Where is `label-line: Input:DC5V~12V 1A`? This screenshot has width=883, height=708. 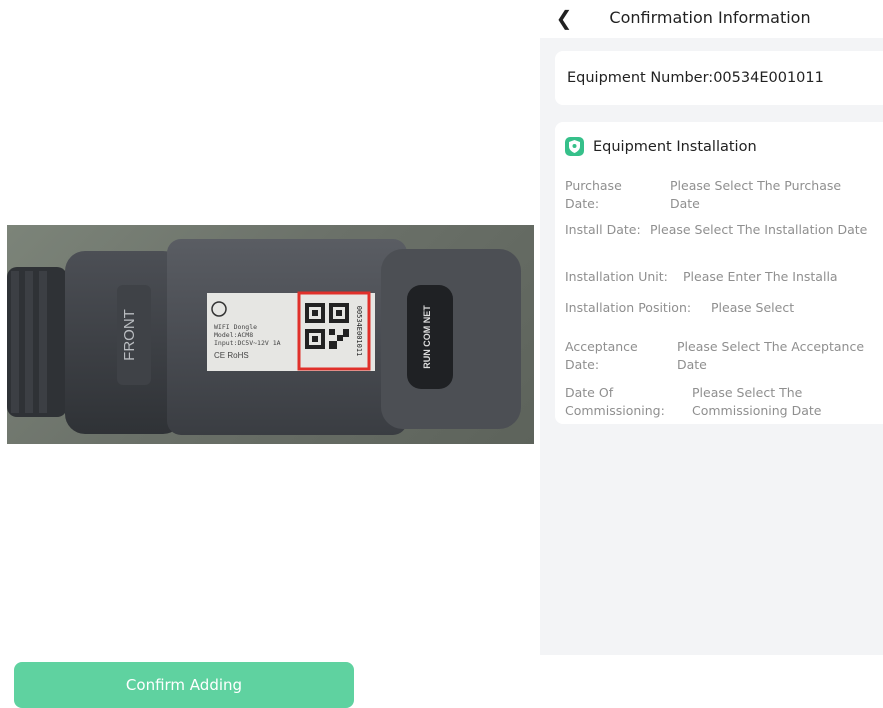 label-line: Input:DC5V~12V 1A is located at coordinates (247, 343).